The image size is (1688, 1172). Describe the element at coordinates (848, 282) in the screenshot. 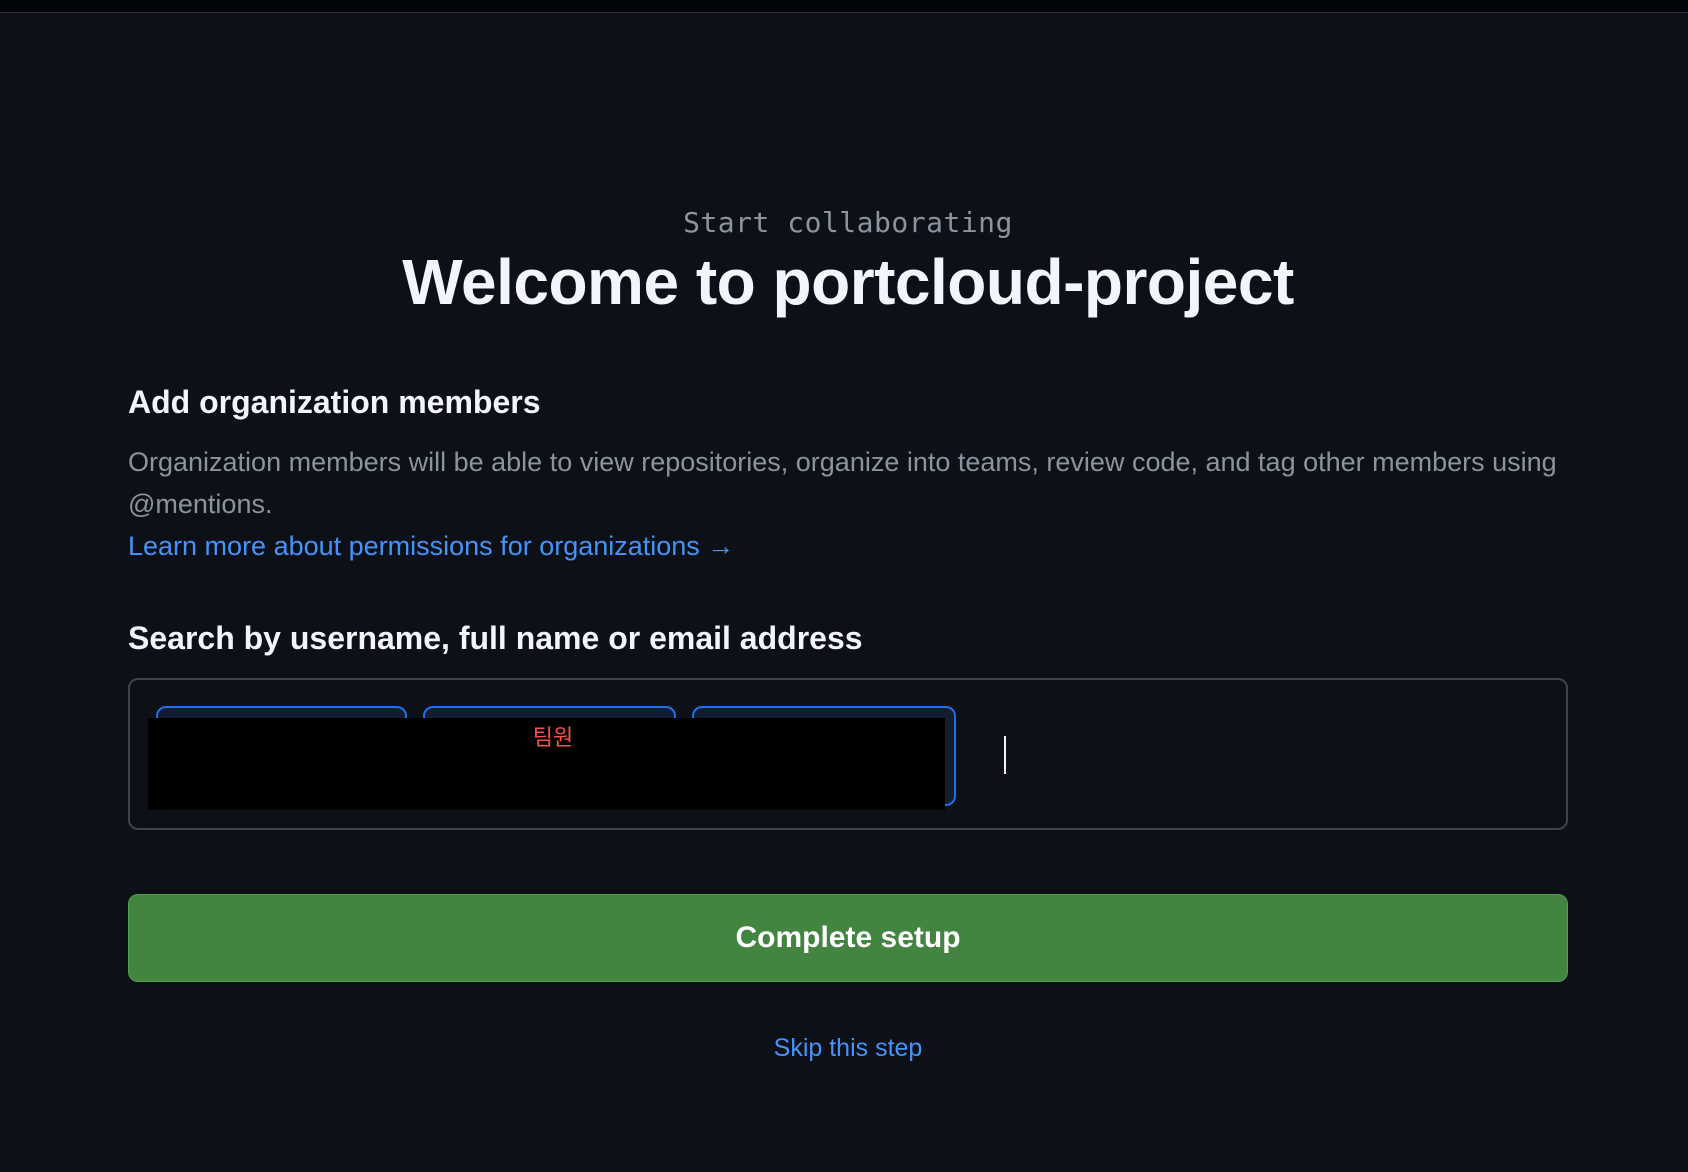

I see `page-title: Welcome to portcloud-project` at that location.